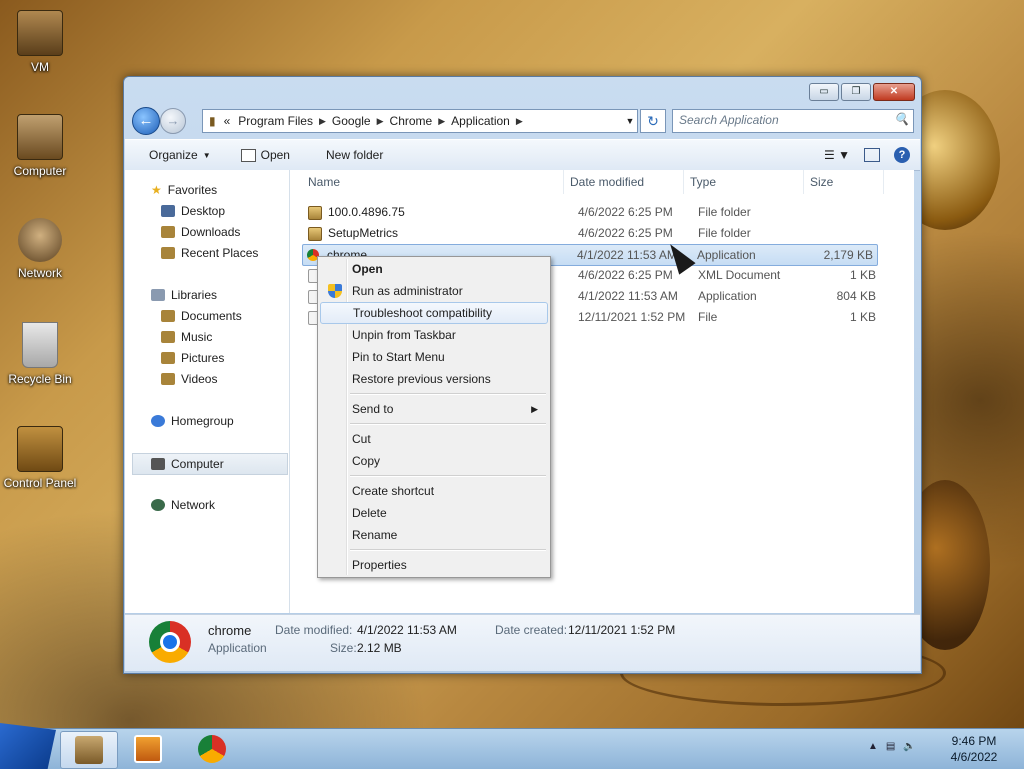 This screenshot has height=769, width=1024. What do you see at coordinates (40, 240) in the screenshot?
I see `network-icon` at bounding box center [40, 240].